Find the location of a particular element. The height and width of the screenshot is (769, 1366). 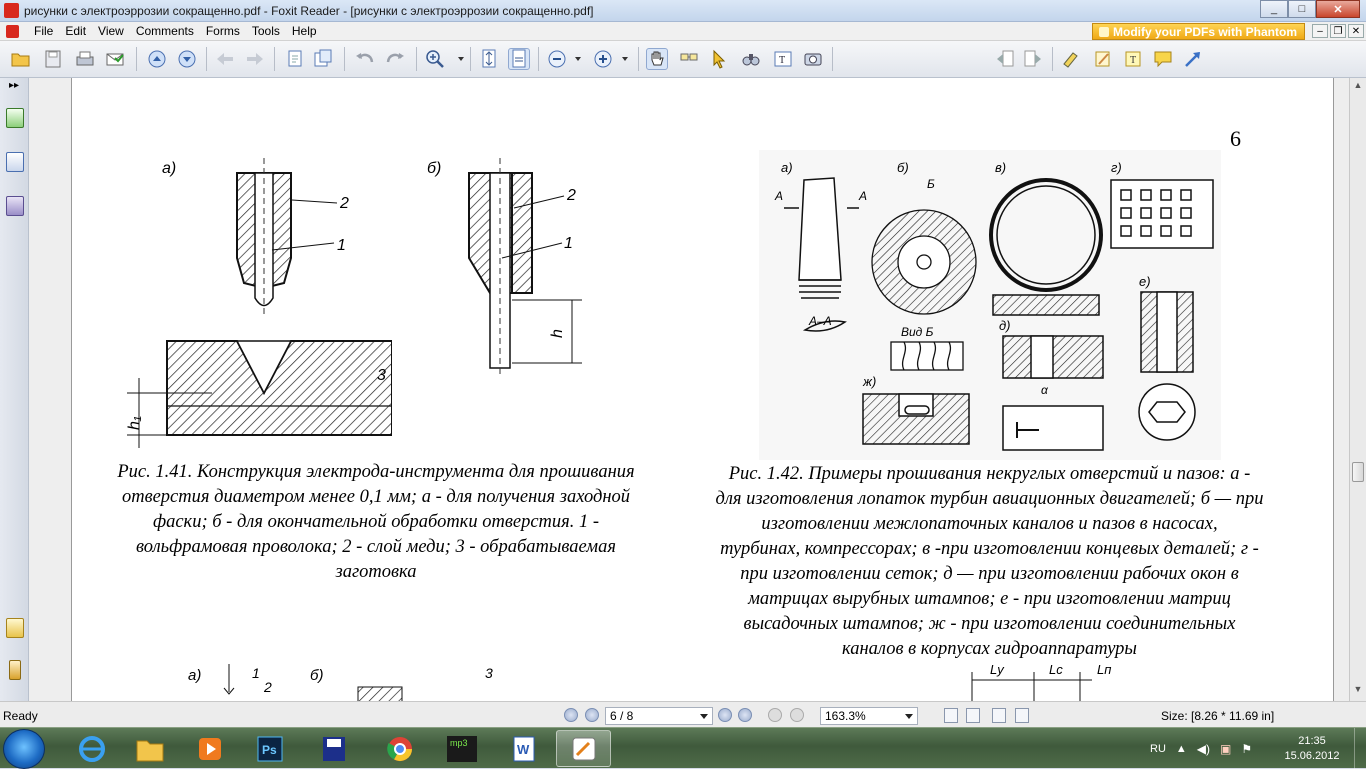

scroll-up-icon: ▲ is located at coordinates (1358, 87).